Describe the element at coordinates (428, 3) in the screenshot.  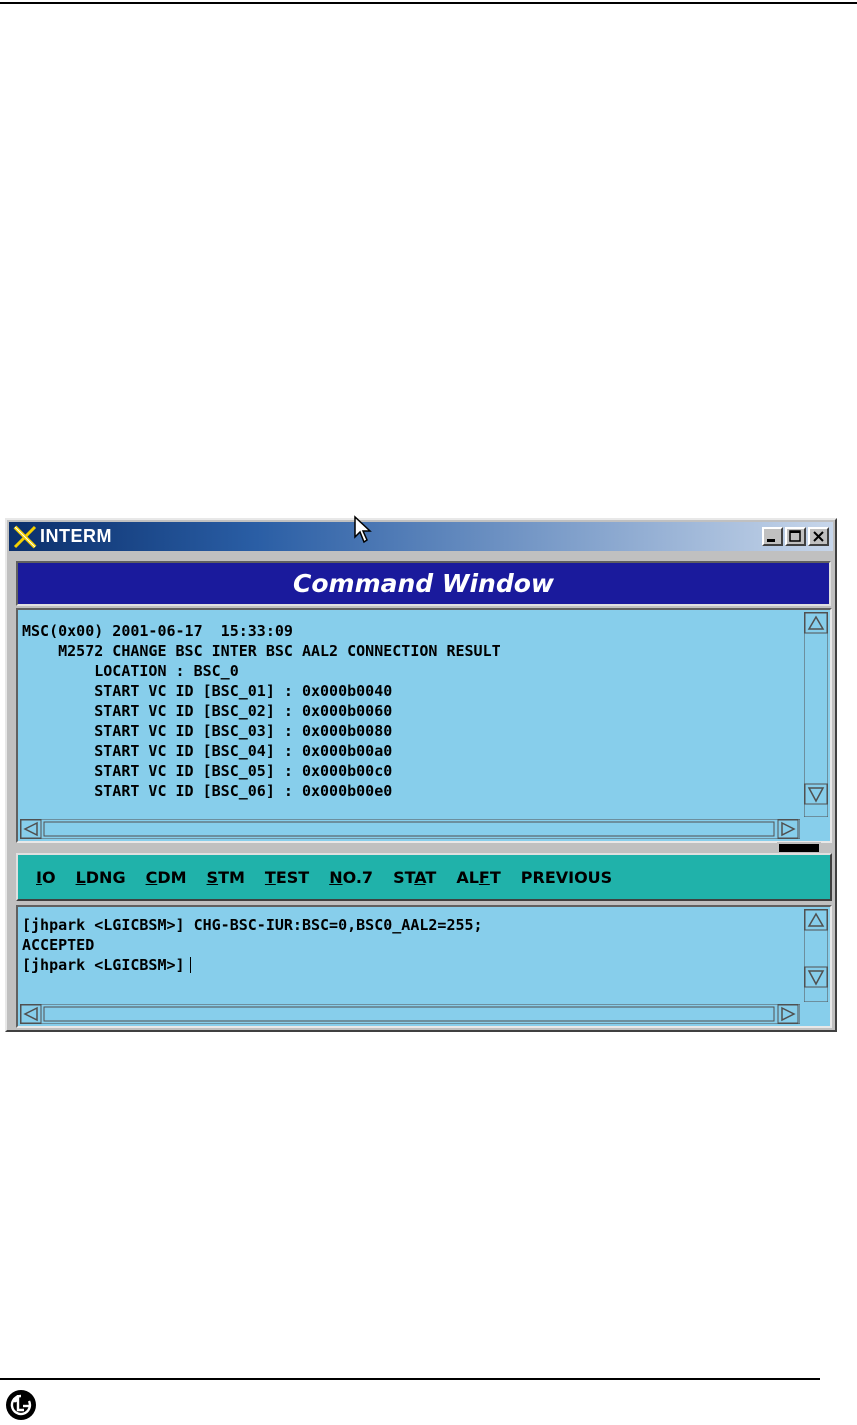
I see `page-top-rule` at that location.